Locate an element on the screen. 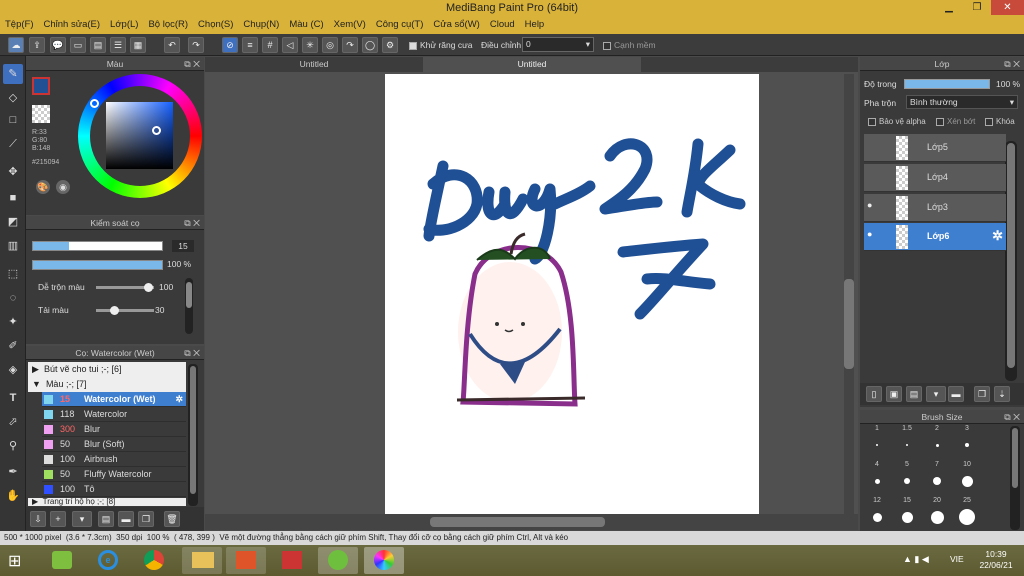 The width and height of the screenshot is (1024, 576). horizontal-scrollbar is located at coordinates (531, 522).